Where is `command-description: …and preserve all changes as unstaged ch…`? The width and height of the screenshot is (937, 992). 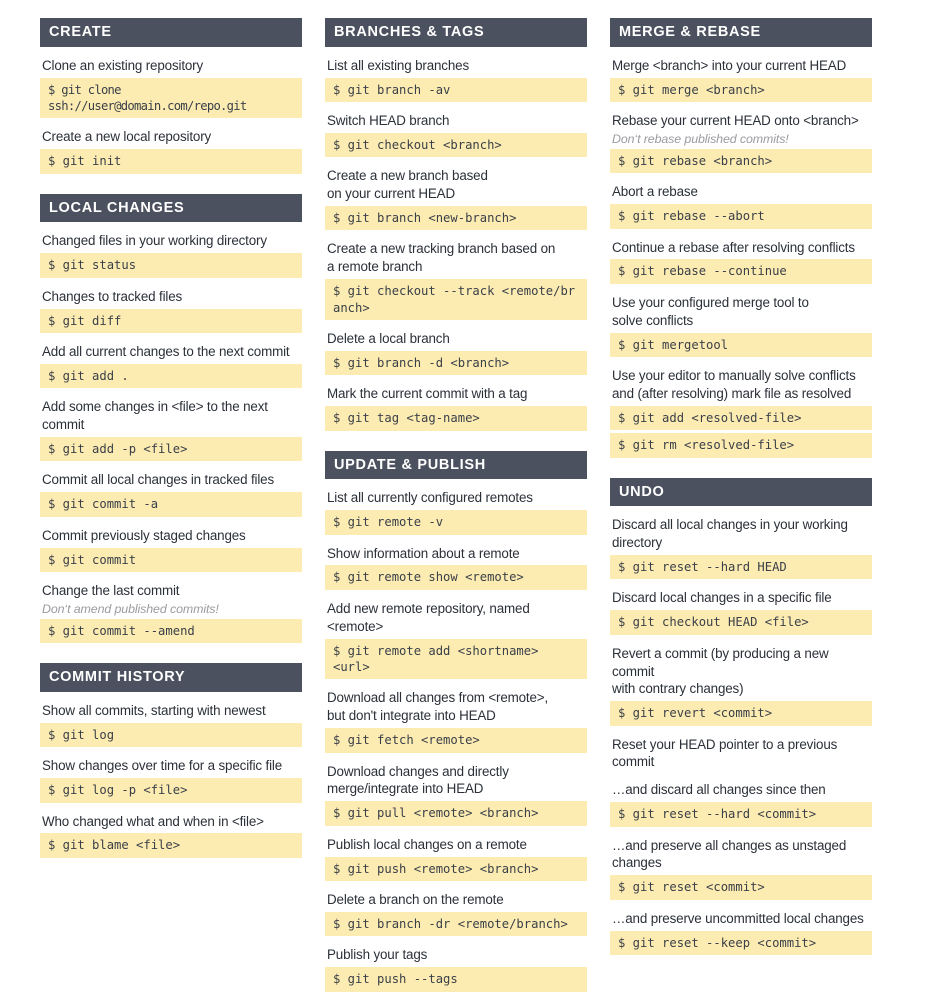 command-description: …and preserve all changes as unstaged ch… is located at coordinates (729, 854).